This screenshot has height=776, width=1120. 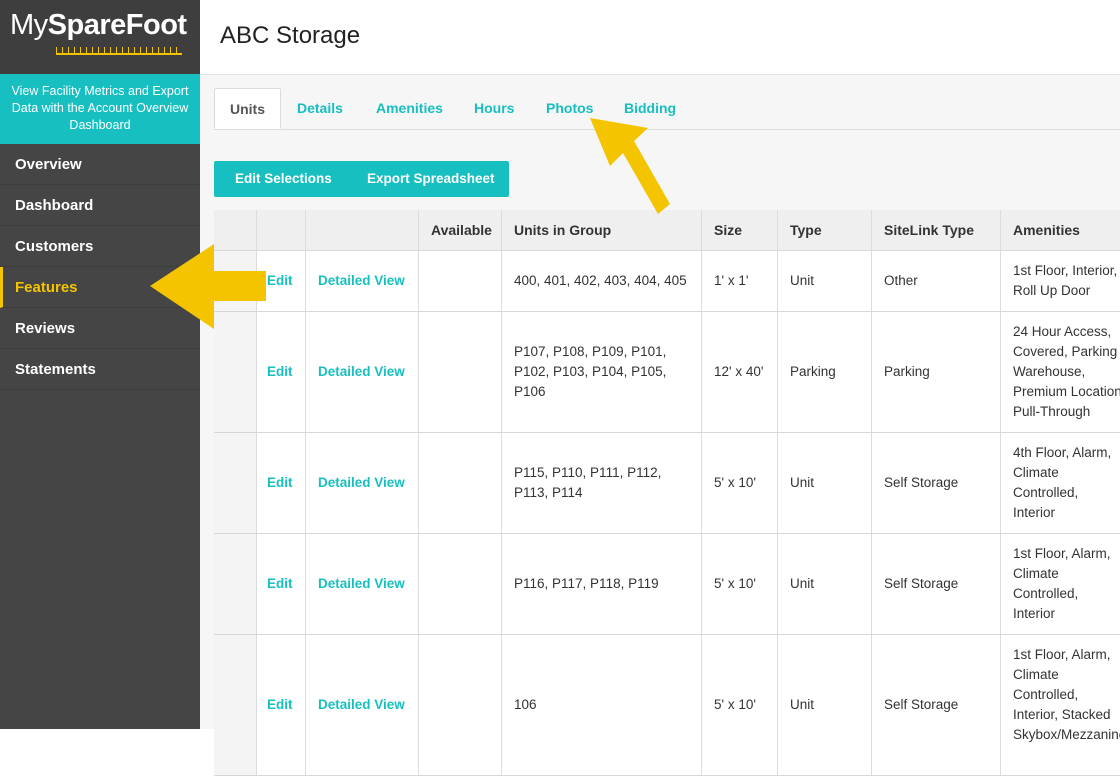 What do you see at coordinates (586, 583) in the screenshot?
I see `units-line: P116, P117, P118, P119` at bounding box center [586, 583].